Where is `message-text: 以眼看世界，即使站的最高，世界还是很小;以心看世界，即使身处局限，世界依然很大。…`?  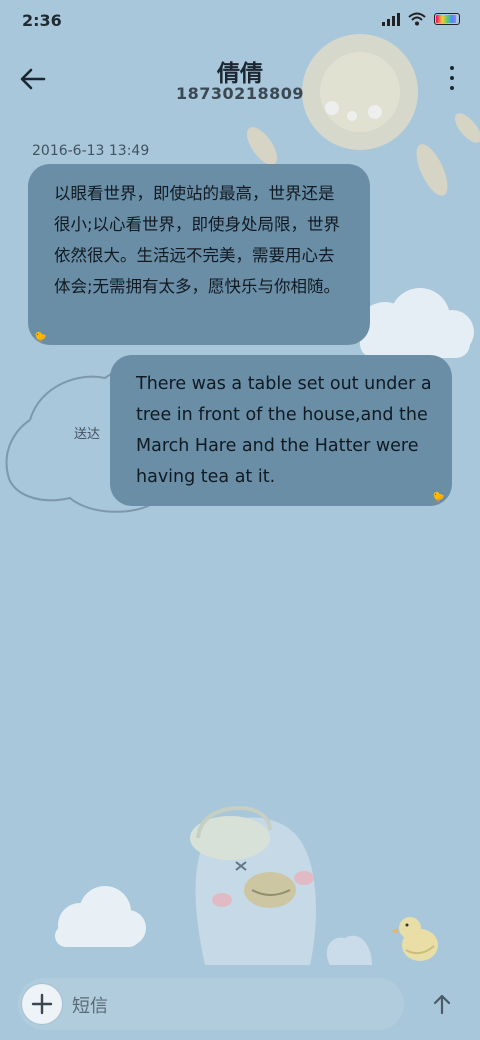 message-text: 以眼看世界，即使站的最高，世界还是很小;以心看世界，即使身处局限，世界依然很大。… is located at coordinates (197, 240).